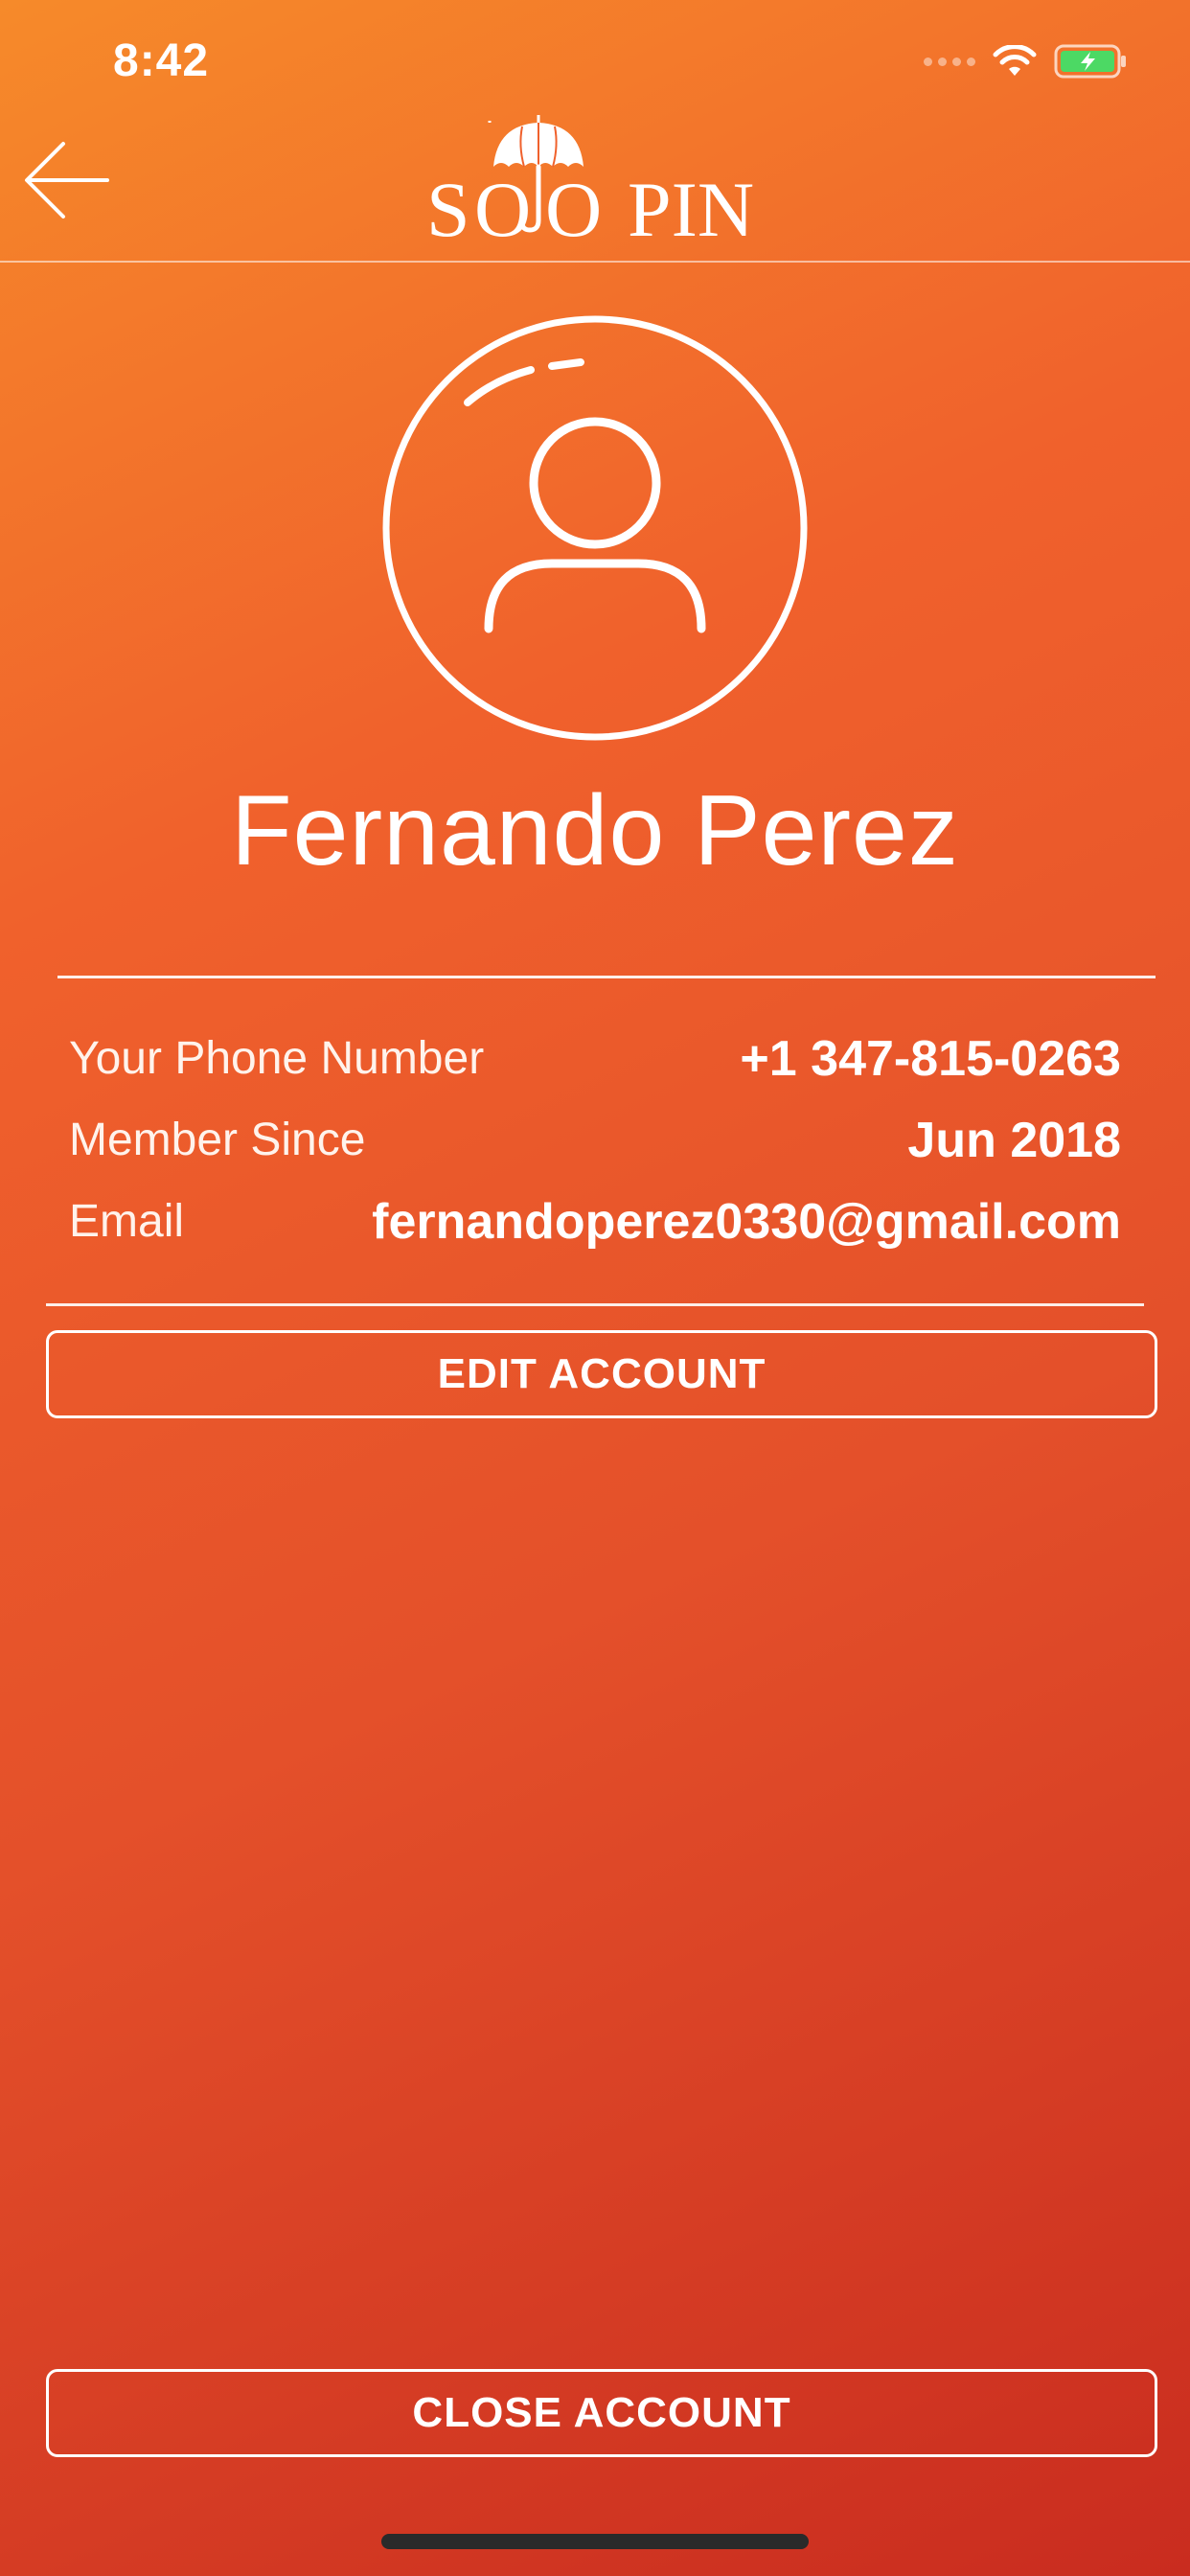  I want to click on member-since-value: Jun 2018, so click(1014, 1140).